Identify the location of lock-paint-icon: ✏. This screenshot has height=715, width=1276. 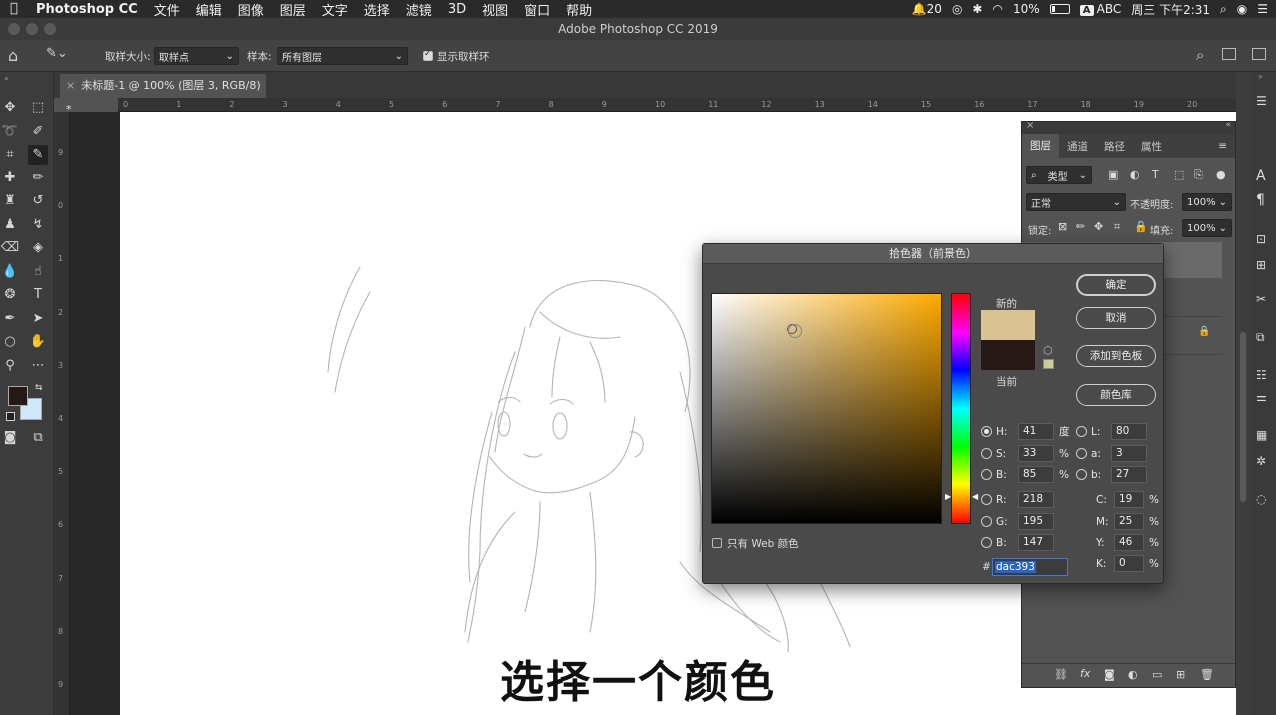
(1080, 226).